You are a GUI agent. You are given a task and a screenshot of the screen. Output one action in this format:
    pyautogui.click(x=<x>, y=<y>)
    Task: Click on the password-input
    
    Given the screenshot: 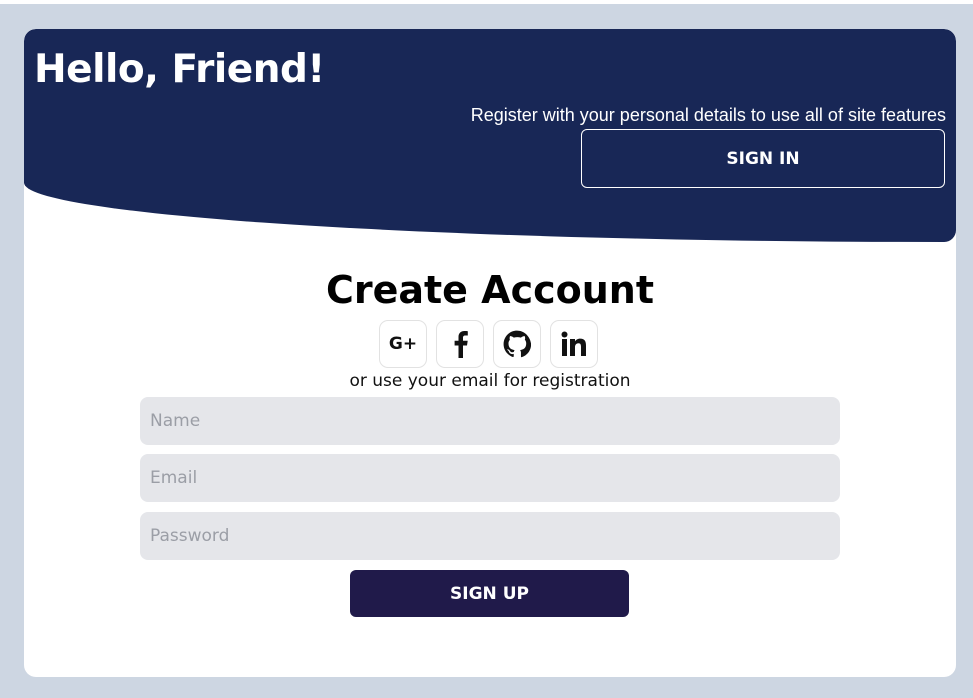 What is the action you would take?
    pyautogui.click(x=490, y=536)
    